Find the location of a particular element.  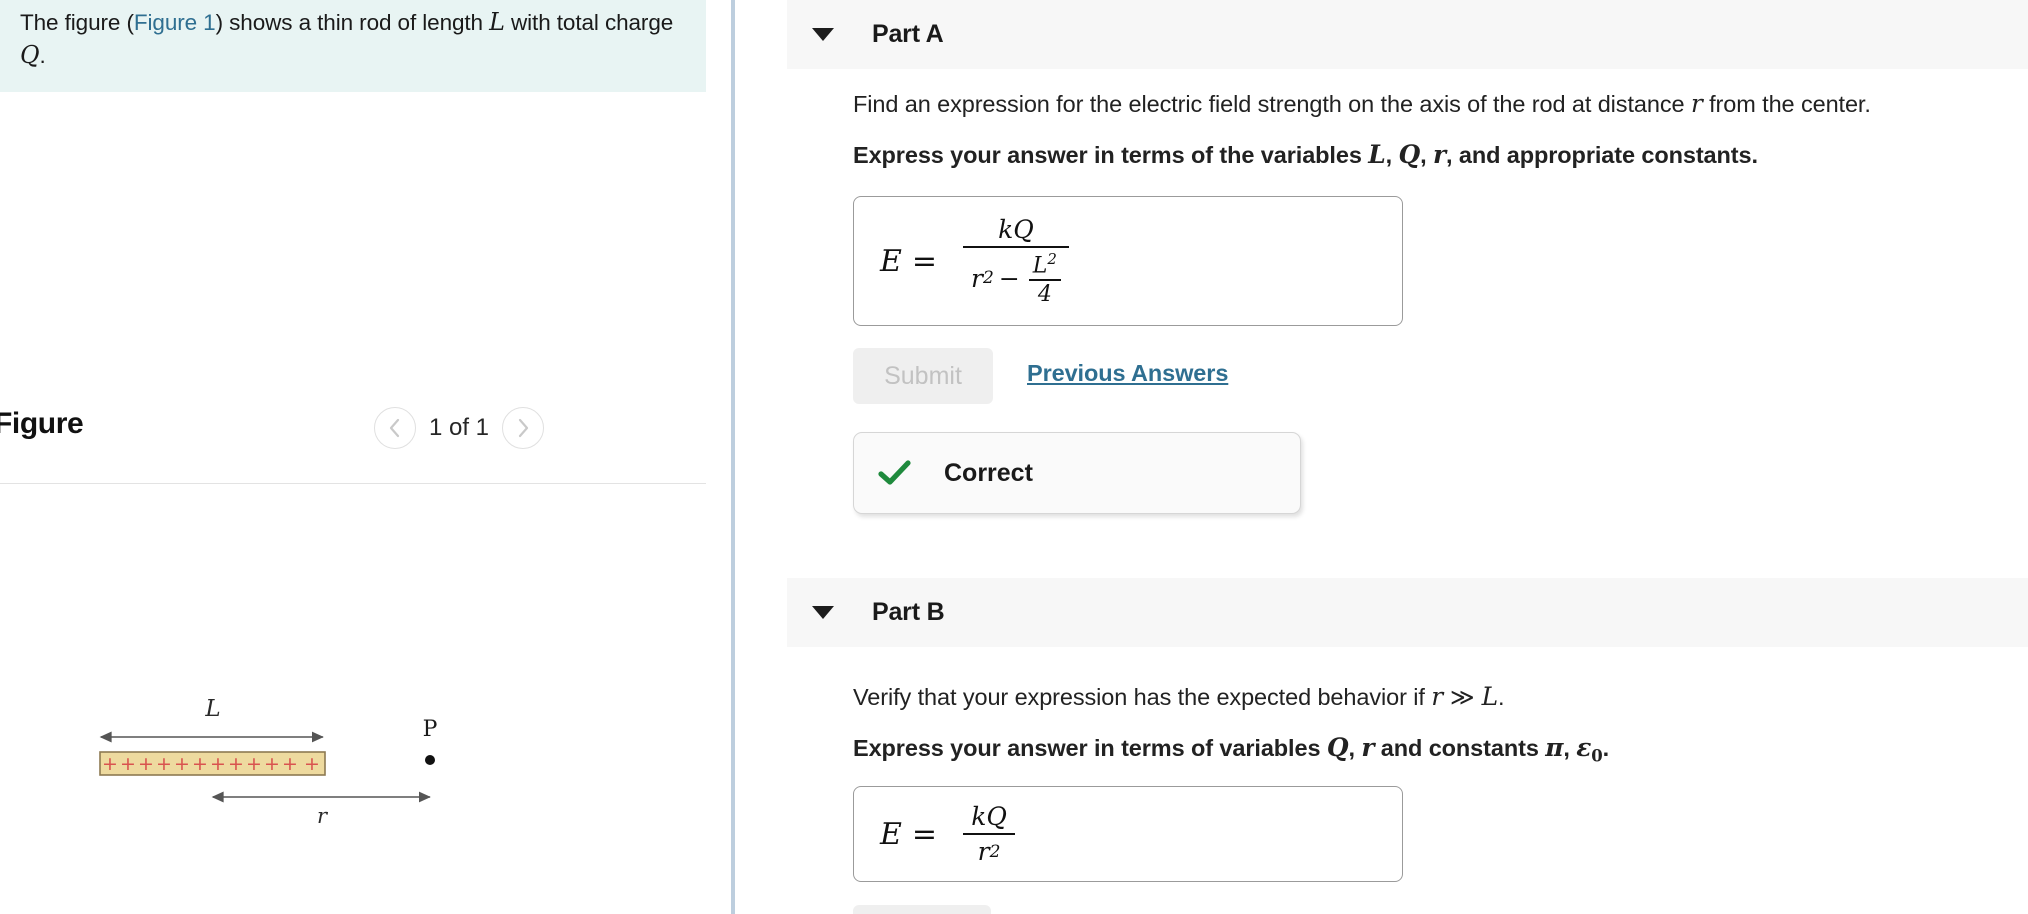

part-a-den-base: r is located at coordinates (977, 278).